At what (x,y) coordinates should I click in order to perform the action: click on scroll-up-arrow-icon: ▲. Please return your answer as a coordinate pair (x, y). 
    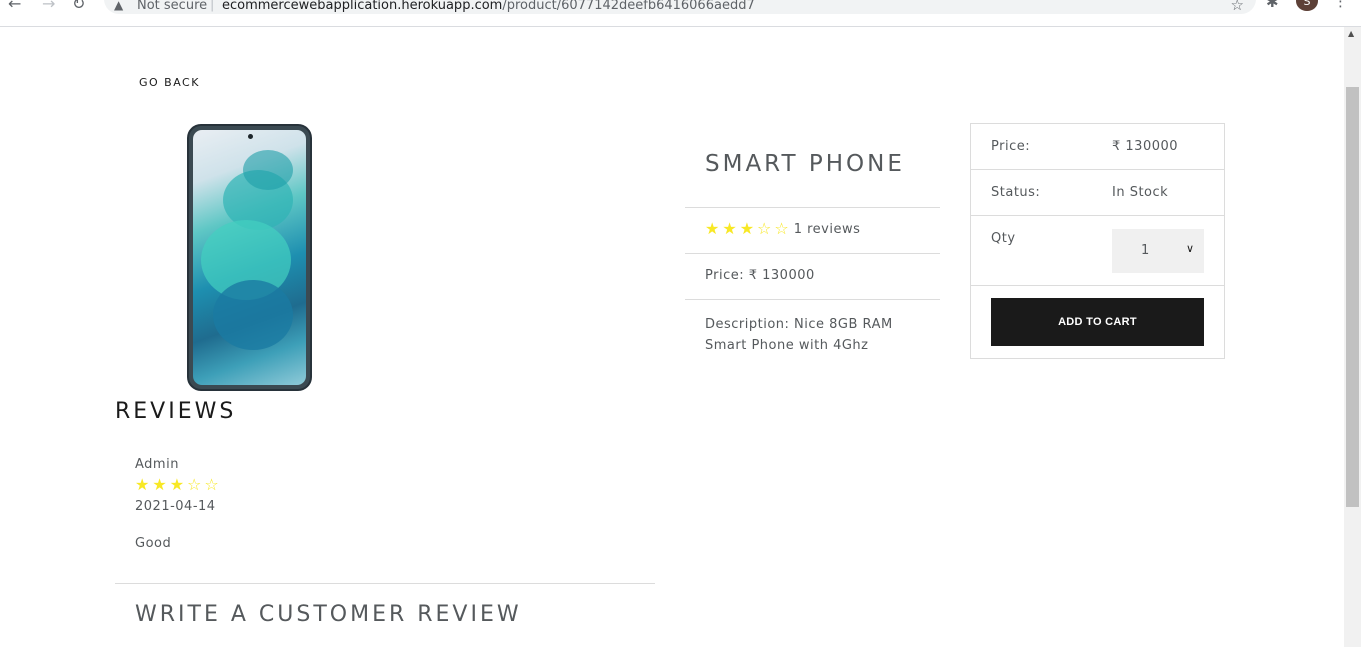
    Looking at the image, I should click on (1351, 33).